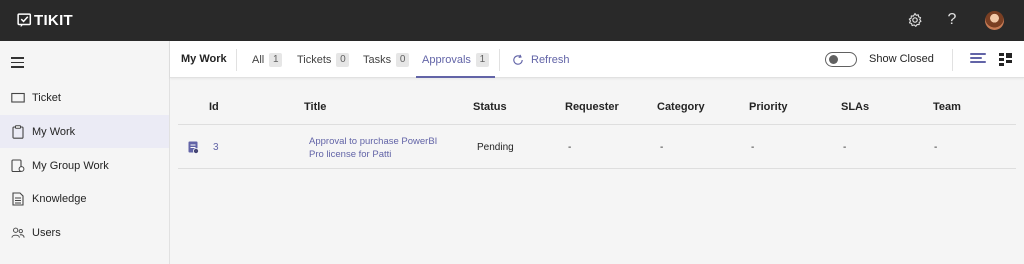 The image size is (1024, 264). Describe the element at coordinates (592, 107) in the screenshot. I see `column-header-requester: Requester` at that location.